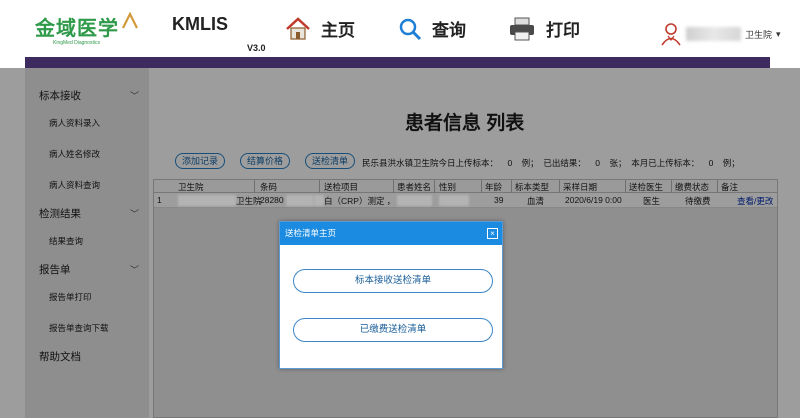  I want to click on nav-print: 打印, so click(544, 28).